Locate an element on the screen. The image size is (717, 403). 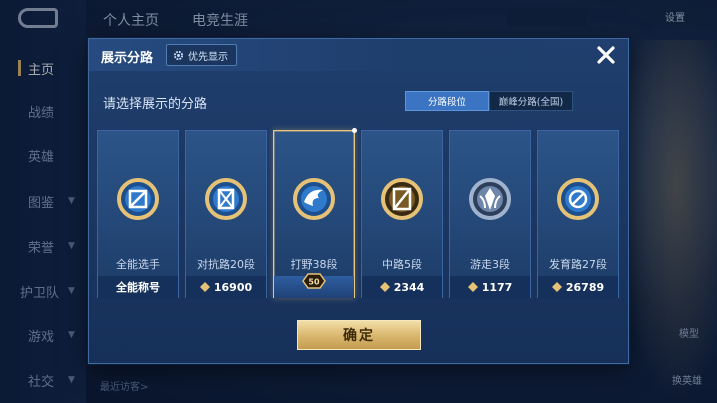
priority-display-label: 优先显示 is located at coordinates (208, 57).